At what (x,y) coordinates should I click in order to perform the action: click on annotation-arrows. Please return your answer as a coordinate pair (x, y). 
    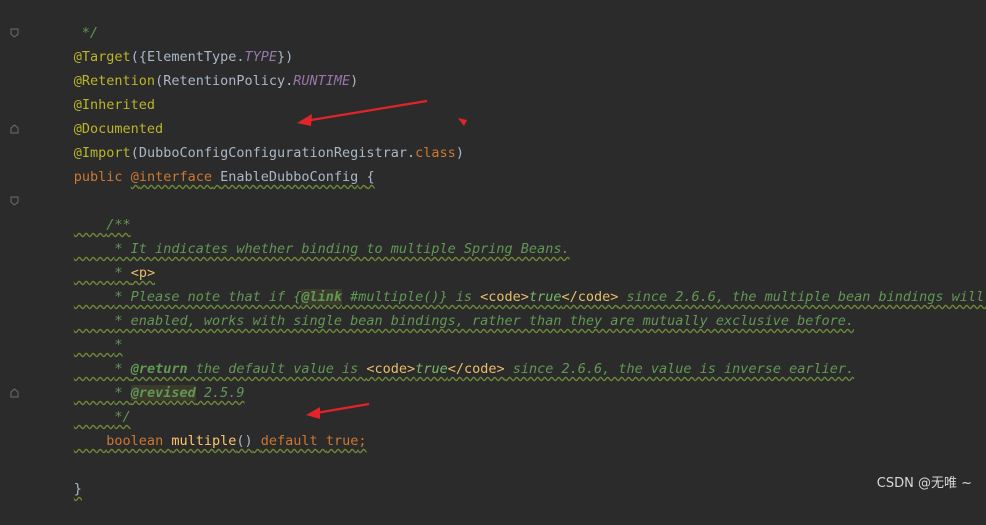
    Looking at the image, I should click on (382, 259).